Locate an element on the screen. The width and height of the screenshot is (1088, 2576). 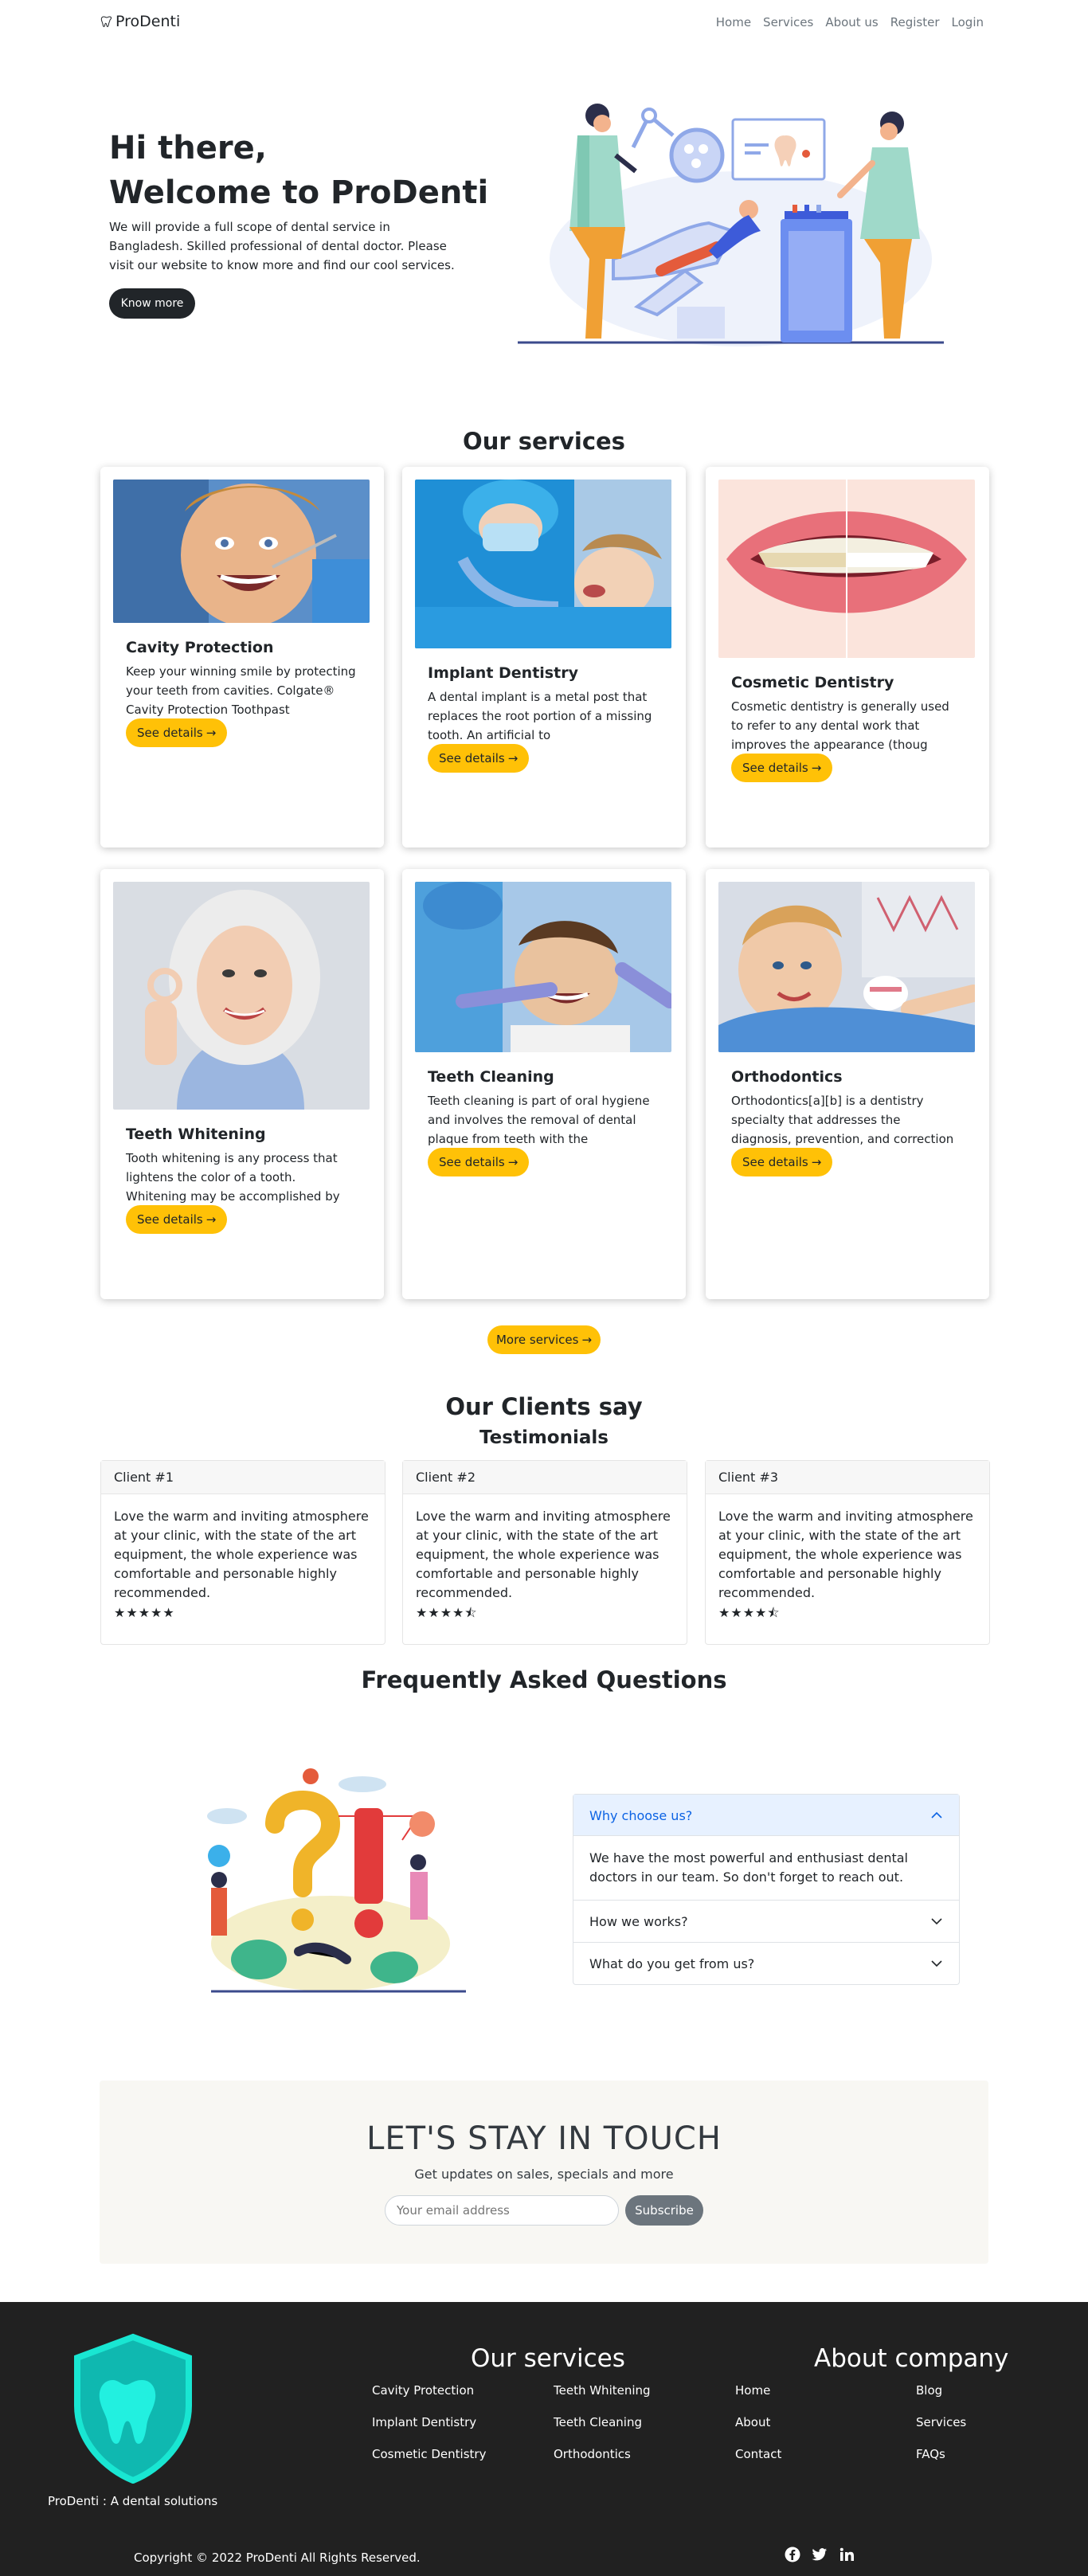
hero-title-line2: Welcome to ProDenti is located at coordinates (299, 192).